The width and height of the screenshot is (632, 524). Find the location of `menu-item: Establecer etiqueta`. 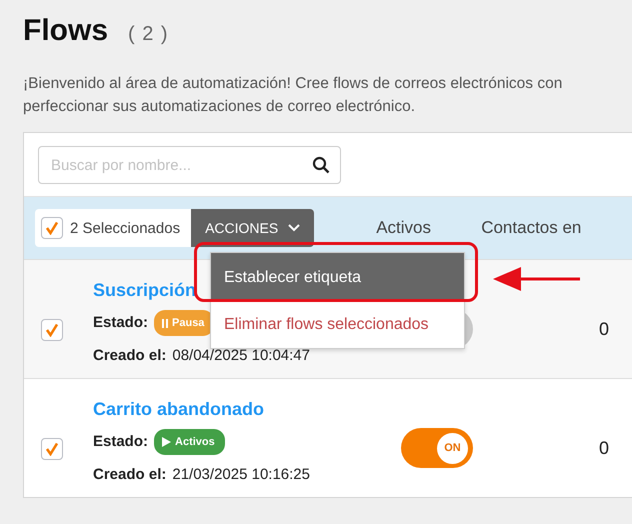

menu-item: Establecer etiqueta is located at coordinates (337, 277).